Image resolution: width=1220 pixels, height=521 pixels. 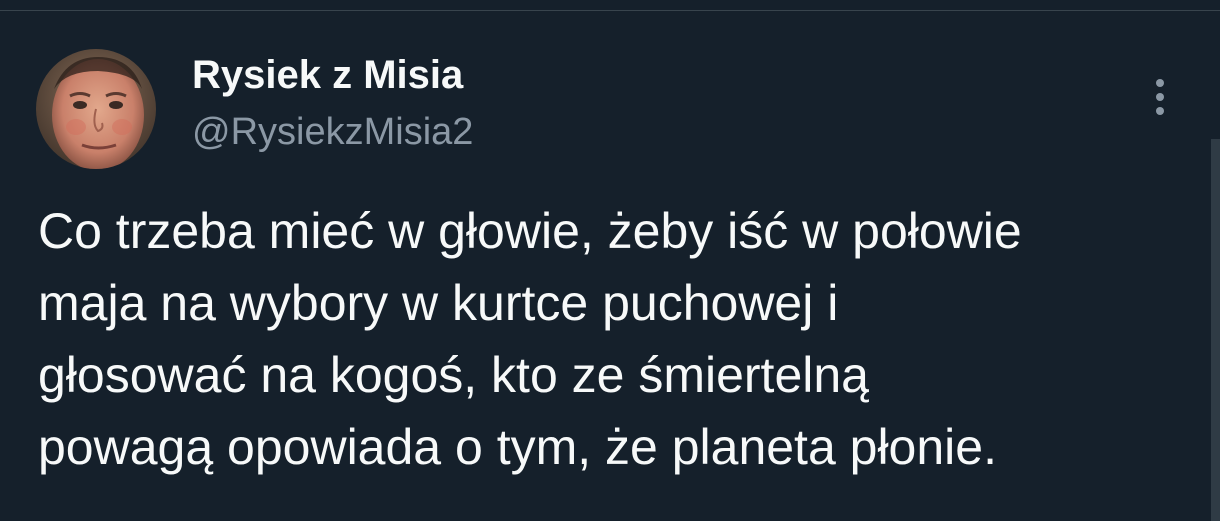 I want to click on avatar, so click(x=96, y=109).